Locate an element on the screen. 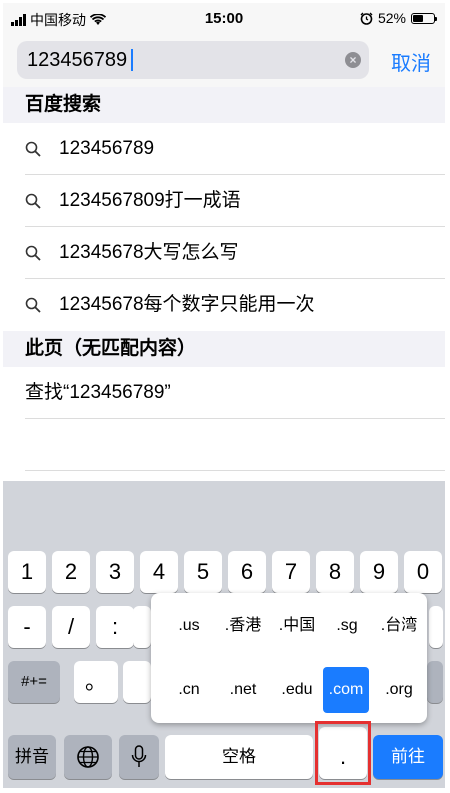 This screenshot has height=793, width=450. key-colon: : is located at coordinates (115, 627).